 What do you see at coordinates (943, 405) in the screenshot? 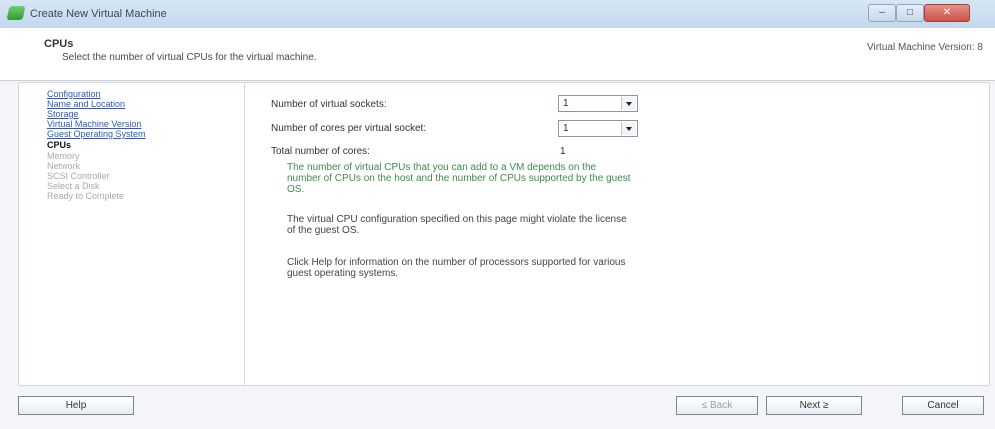
I see `cancel-button: Cancel` at bounding box center [943, 405].